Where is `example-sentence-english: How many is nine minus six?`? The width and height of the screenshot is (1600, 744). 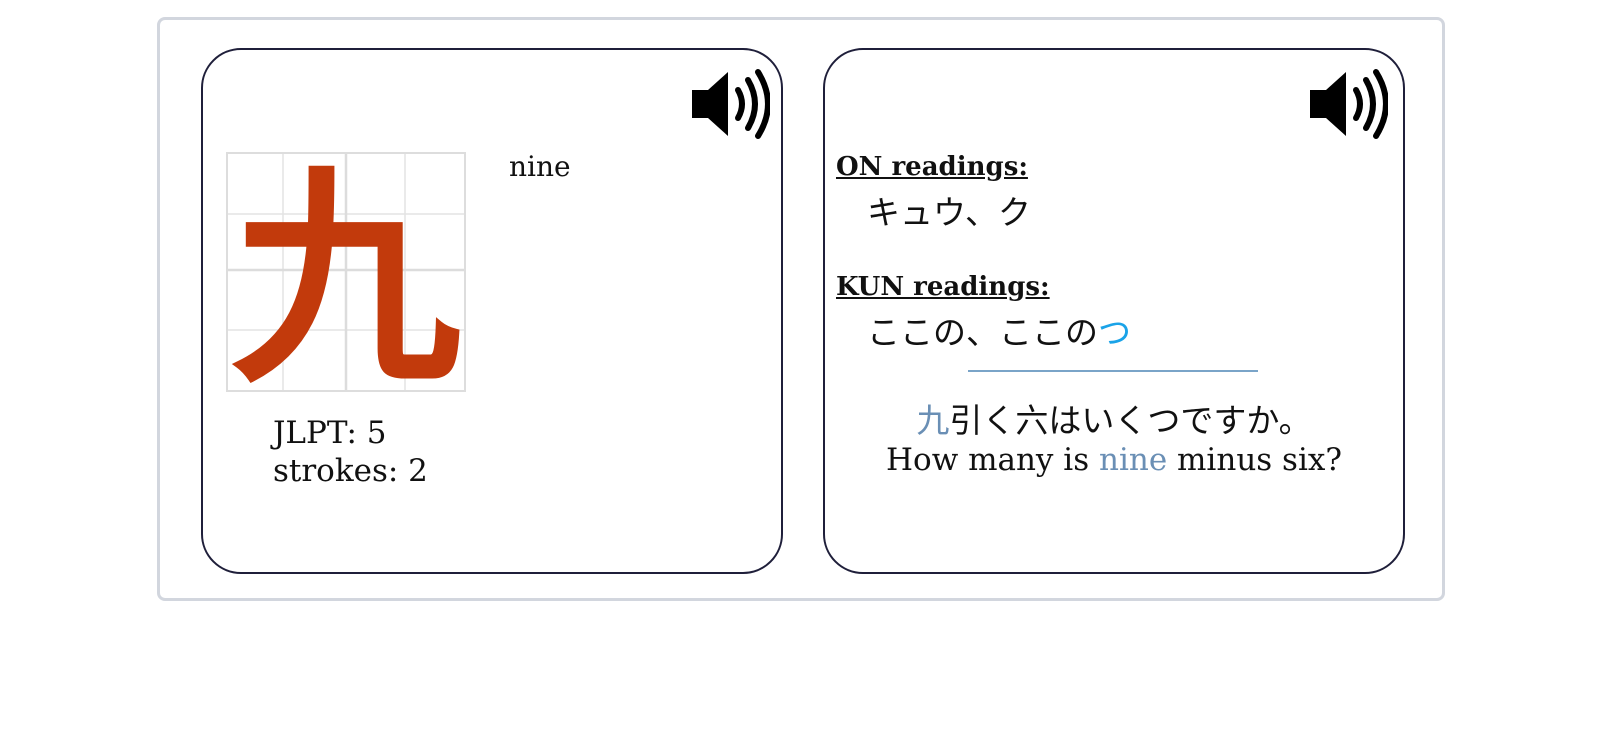
example-sentence-english: How many is nine minus six? is located at coordinates (1114, 460).